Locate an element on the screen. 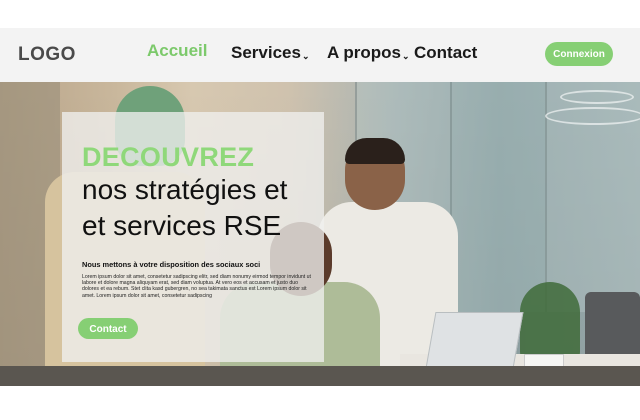 Image resolution: width=640 pixels, height=420 pixels. nav-item-a-propos: A propos⌄ is located at coordinates (368, 53).